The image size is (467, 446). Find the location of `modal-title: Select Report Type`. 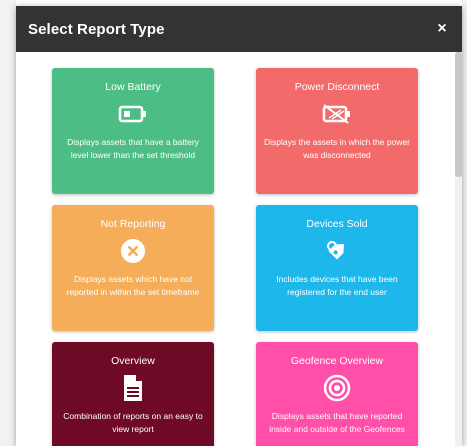

modal-title: Select Report Type is located at coordinates (96, 29).